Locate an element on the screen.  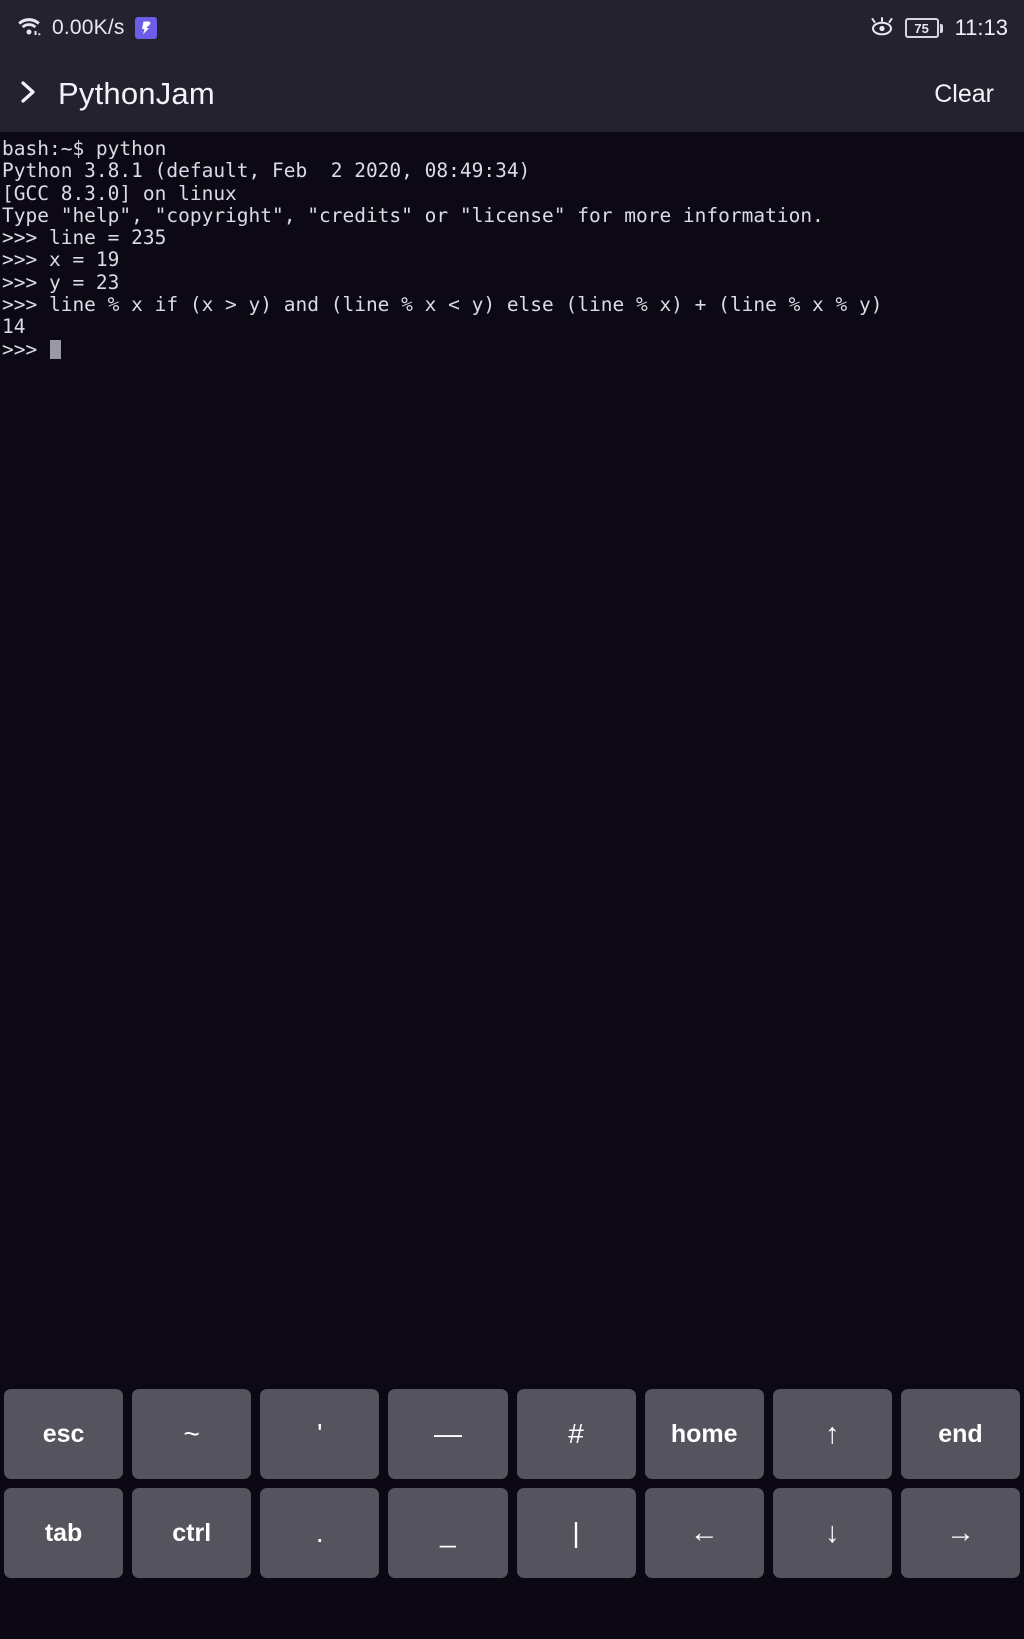
app-header-left: PythonJam is located at coordinates (114, 94).